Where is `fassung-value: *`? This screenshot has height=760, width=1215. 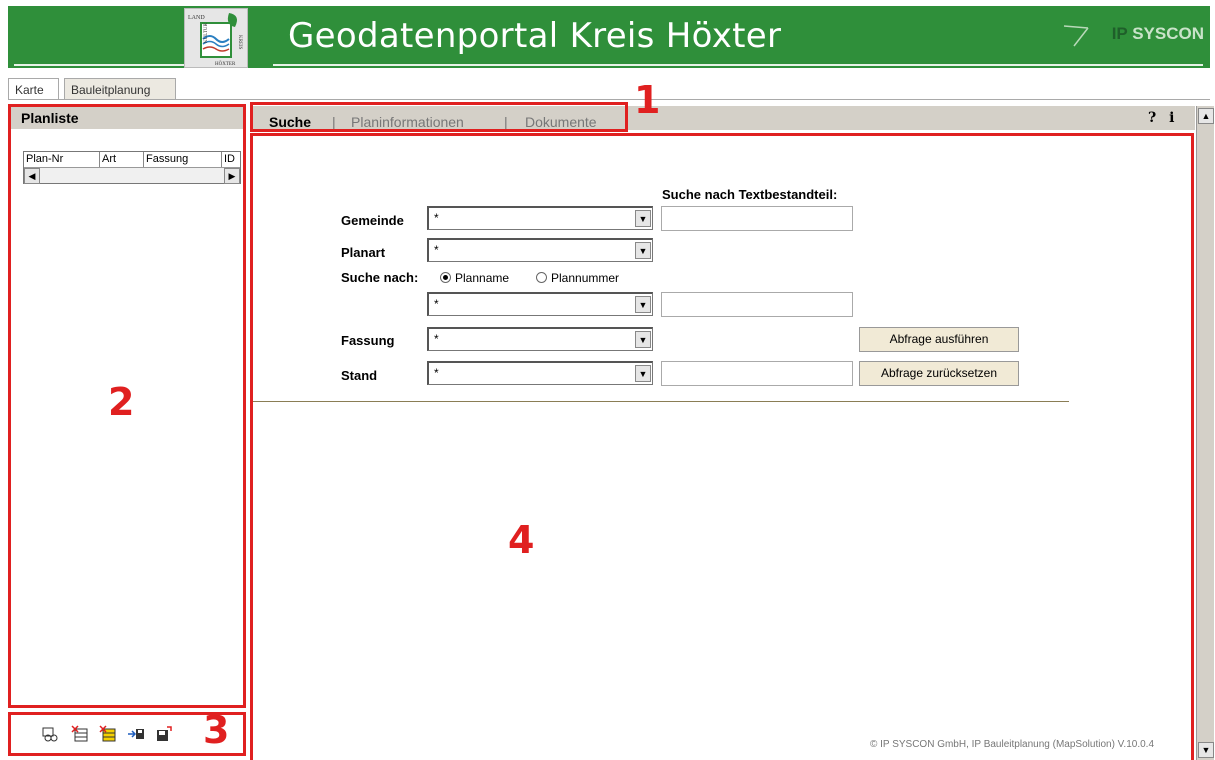
fassung-value: * is located at coordinates (436, 339).